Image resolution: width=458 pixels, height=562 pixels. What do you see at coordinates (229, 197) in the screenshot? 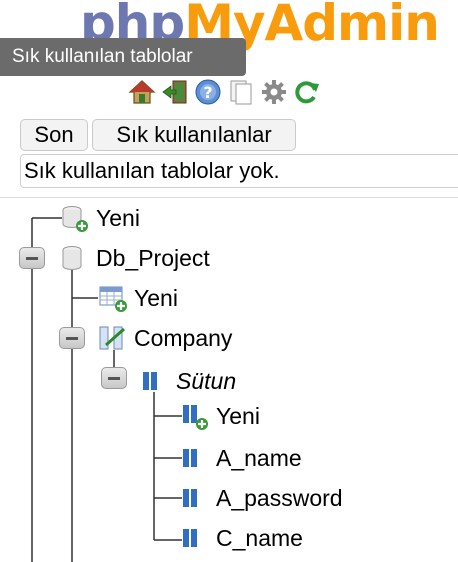
I see `divider` at bounding box center [229, 197].